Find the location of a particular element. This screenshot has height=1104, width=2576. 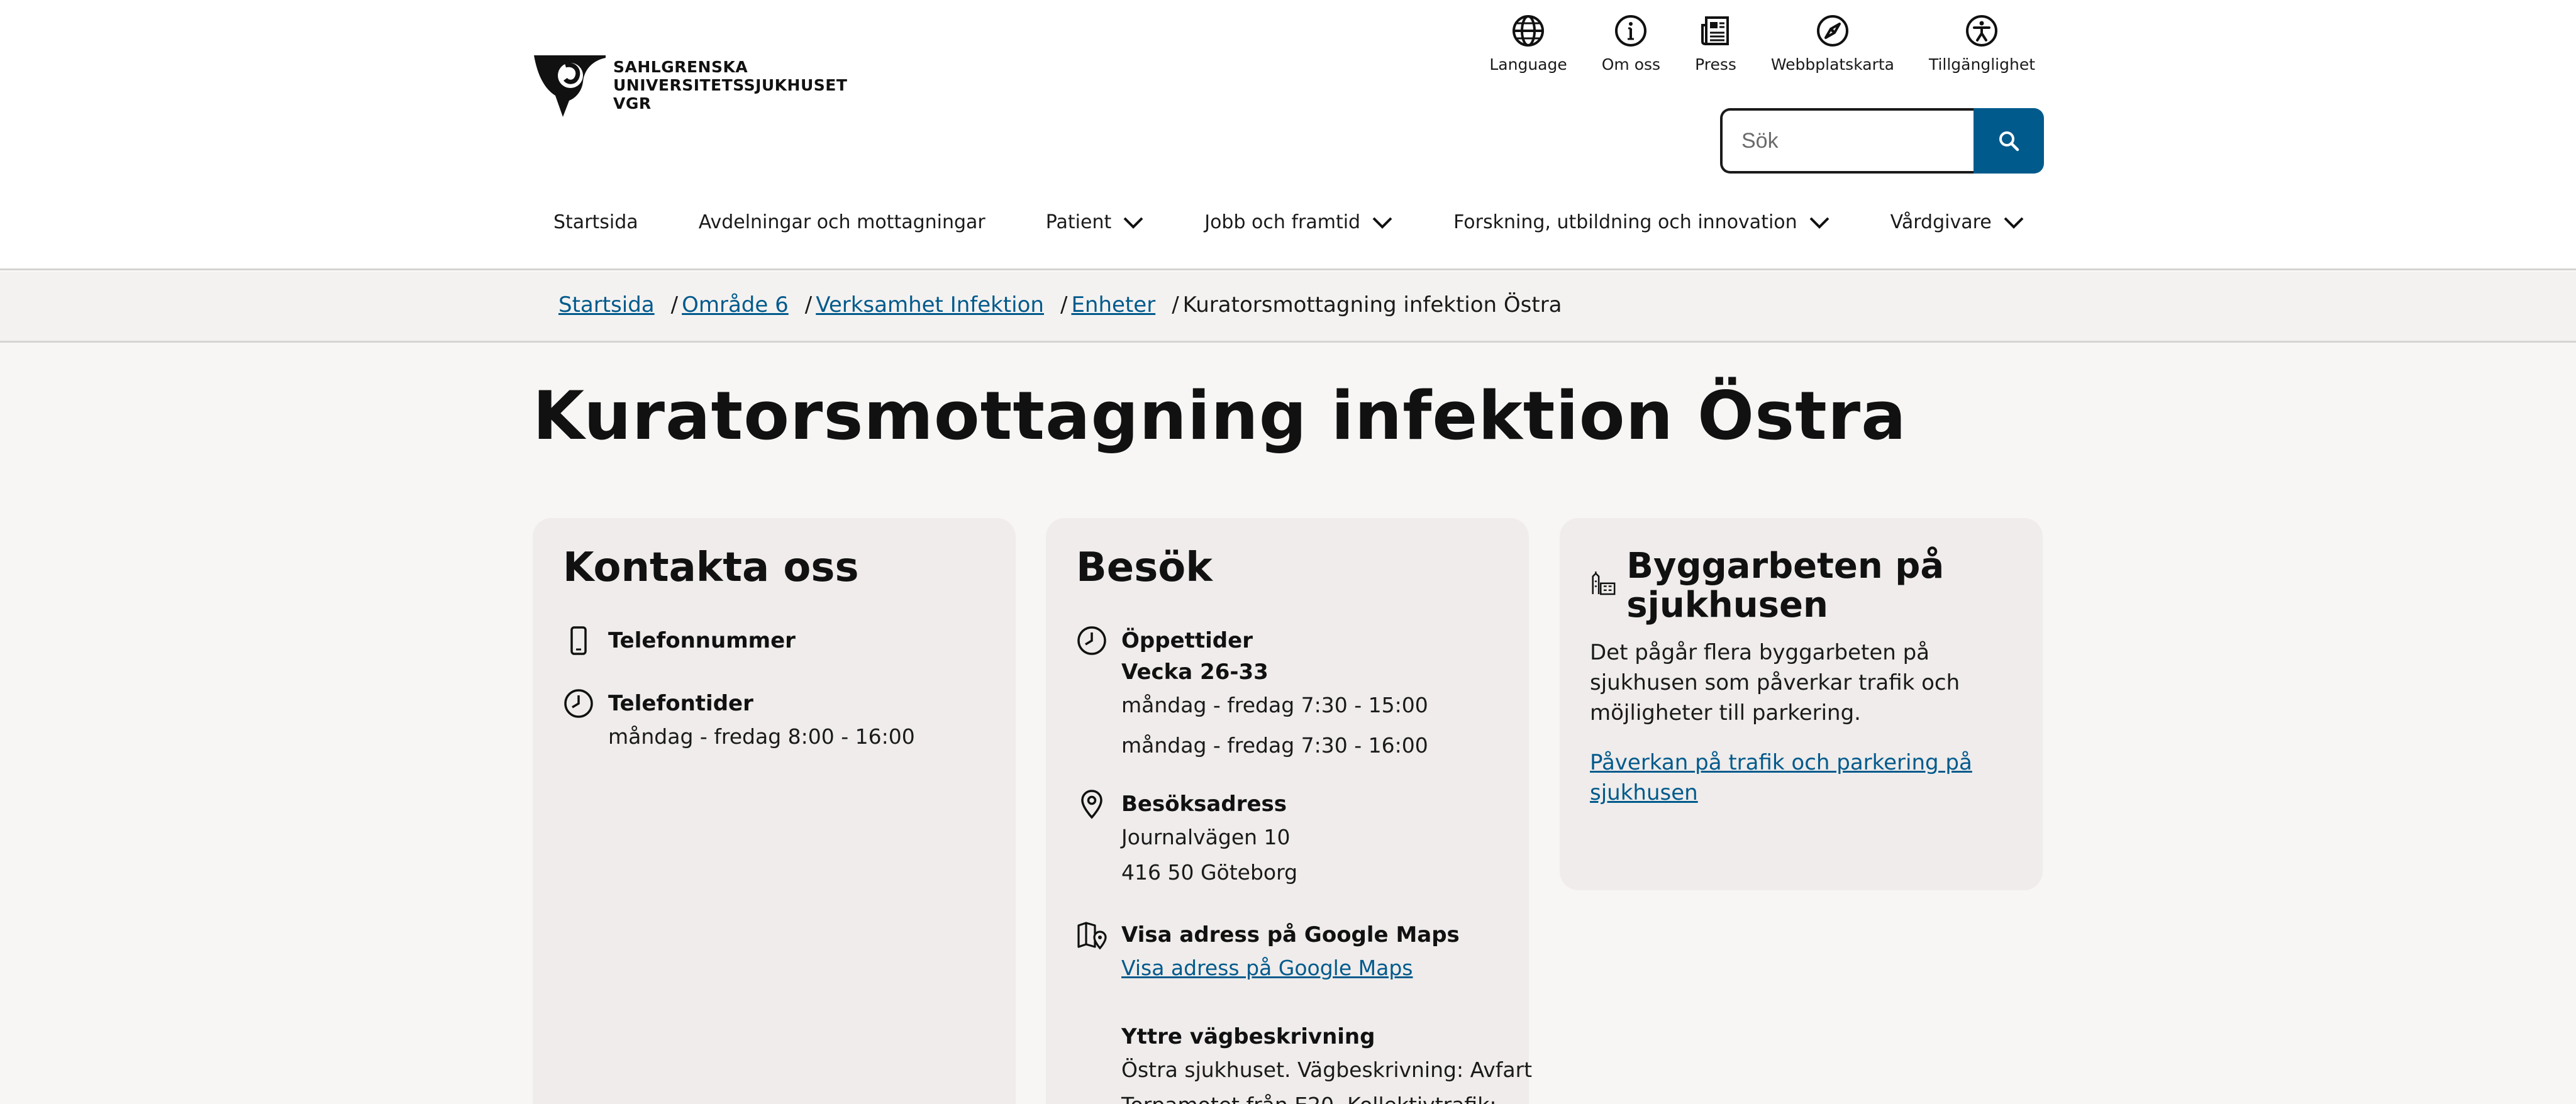

nav-label-avdelningar: Avdelningar och mottagningar is located at coordinates (841, 222).